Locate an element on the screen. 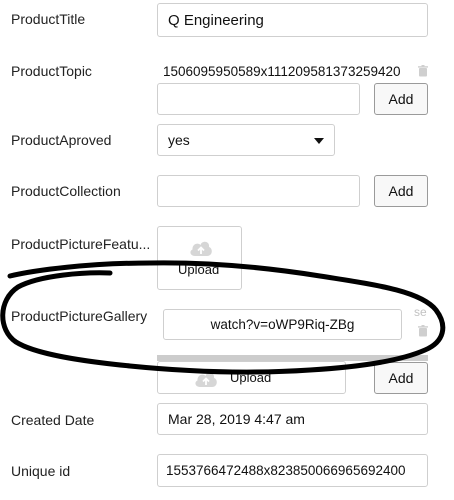 This screenshot has width=454, height=500. product-collection-add-button: Add is located at coordinates (401, 191).